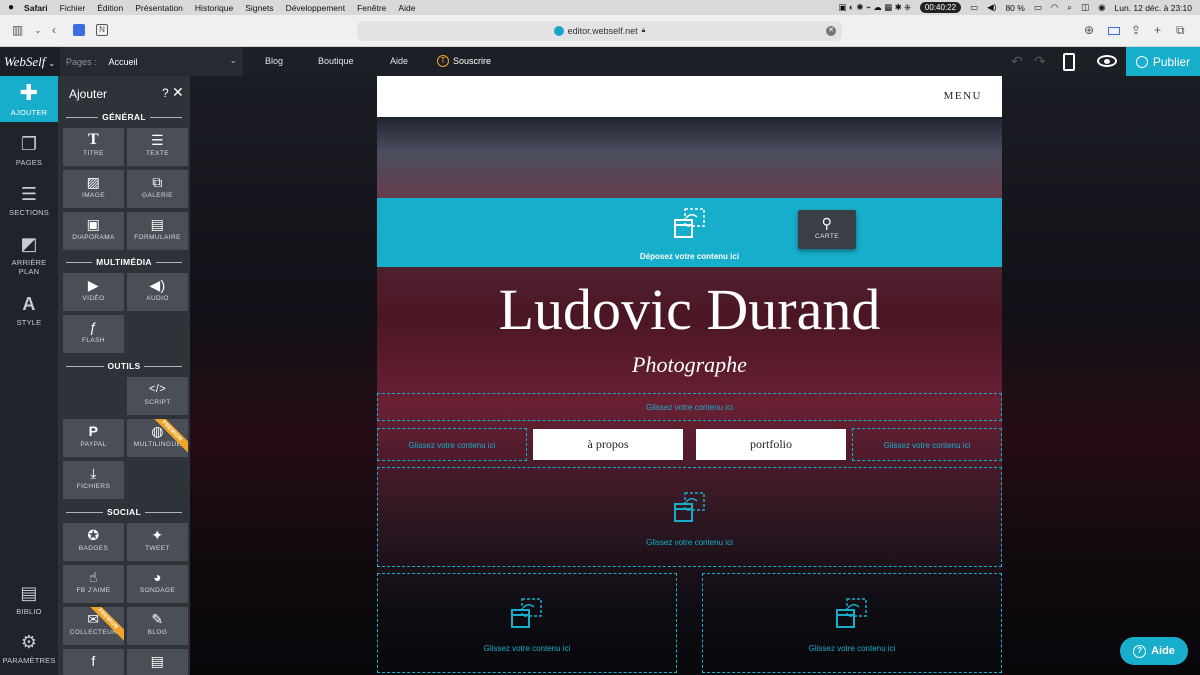 Image resolution: width=1200 pixels, height=675 pixels. I want to click on tile-video: ▶ VIDÉO, so click(93, 292).